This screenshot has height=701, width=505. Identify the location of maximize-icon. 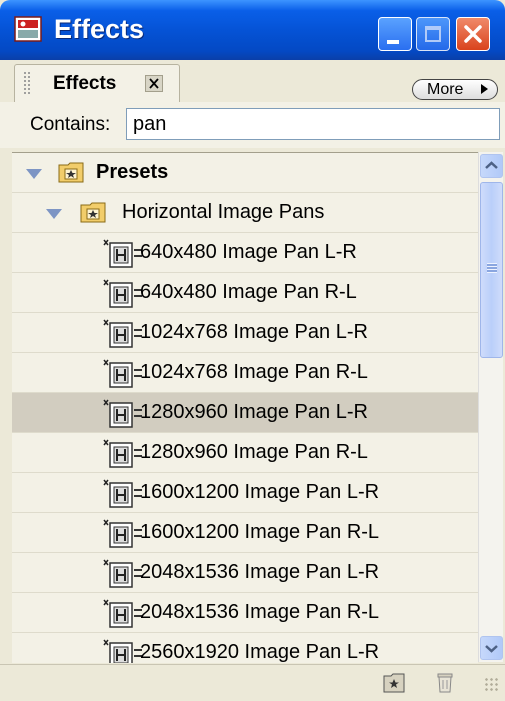
(433, 34).